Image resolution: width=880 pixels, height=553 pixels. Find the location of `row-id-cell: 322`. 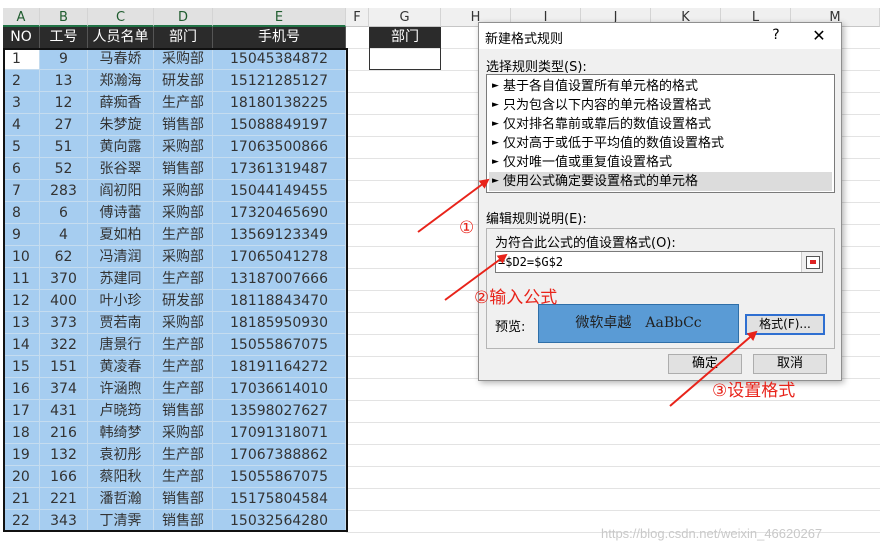

row-id-cell: 322 is located at coordinates (64, 345).